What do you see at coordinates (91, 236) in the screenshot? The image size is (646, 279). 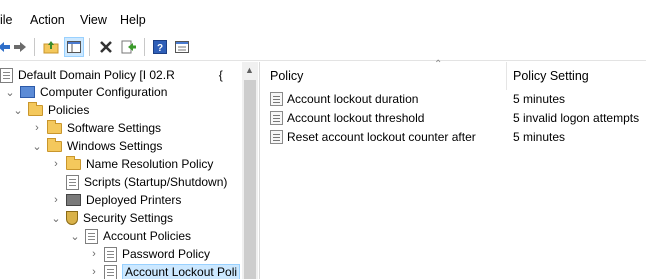 I see `policy-folder-icon` at bounding box center [91, 236].